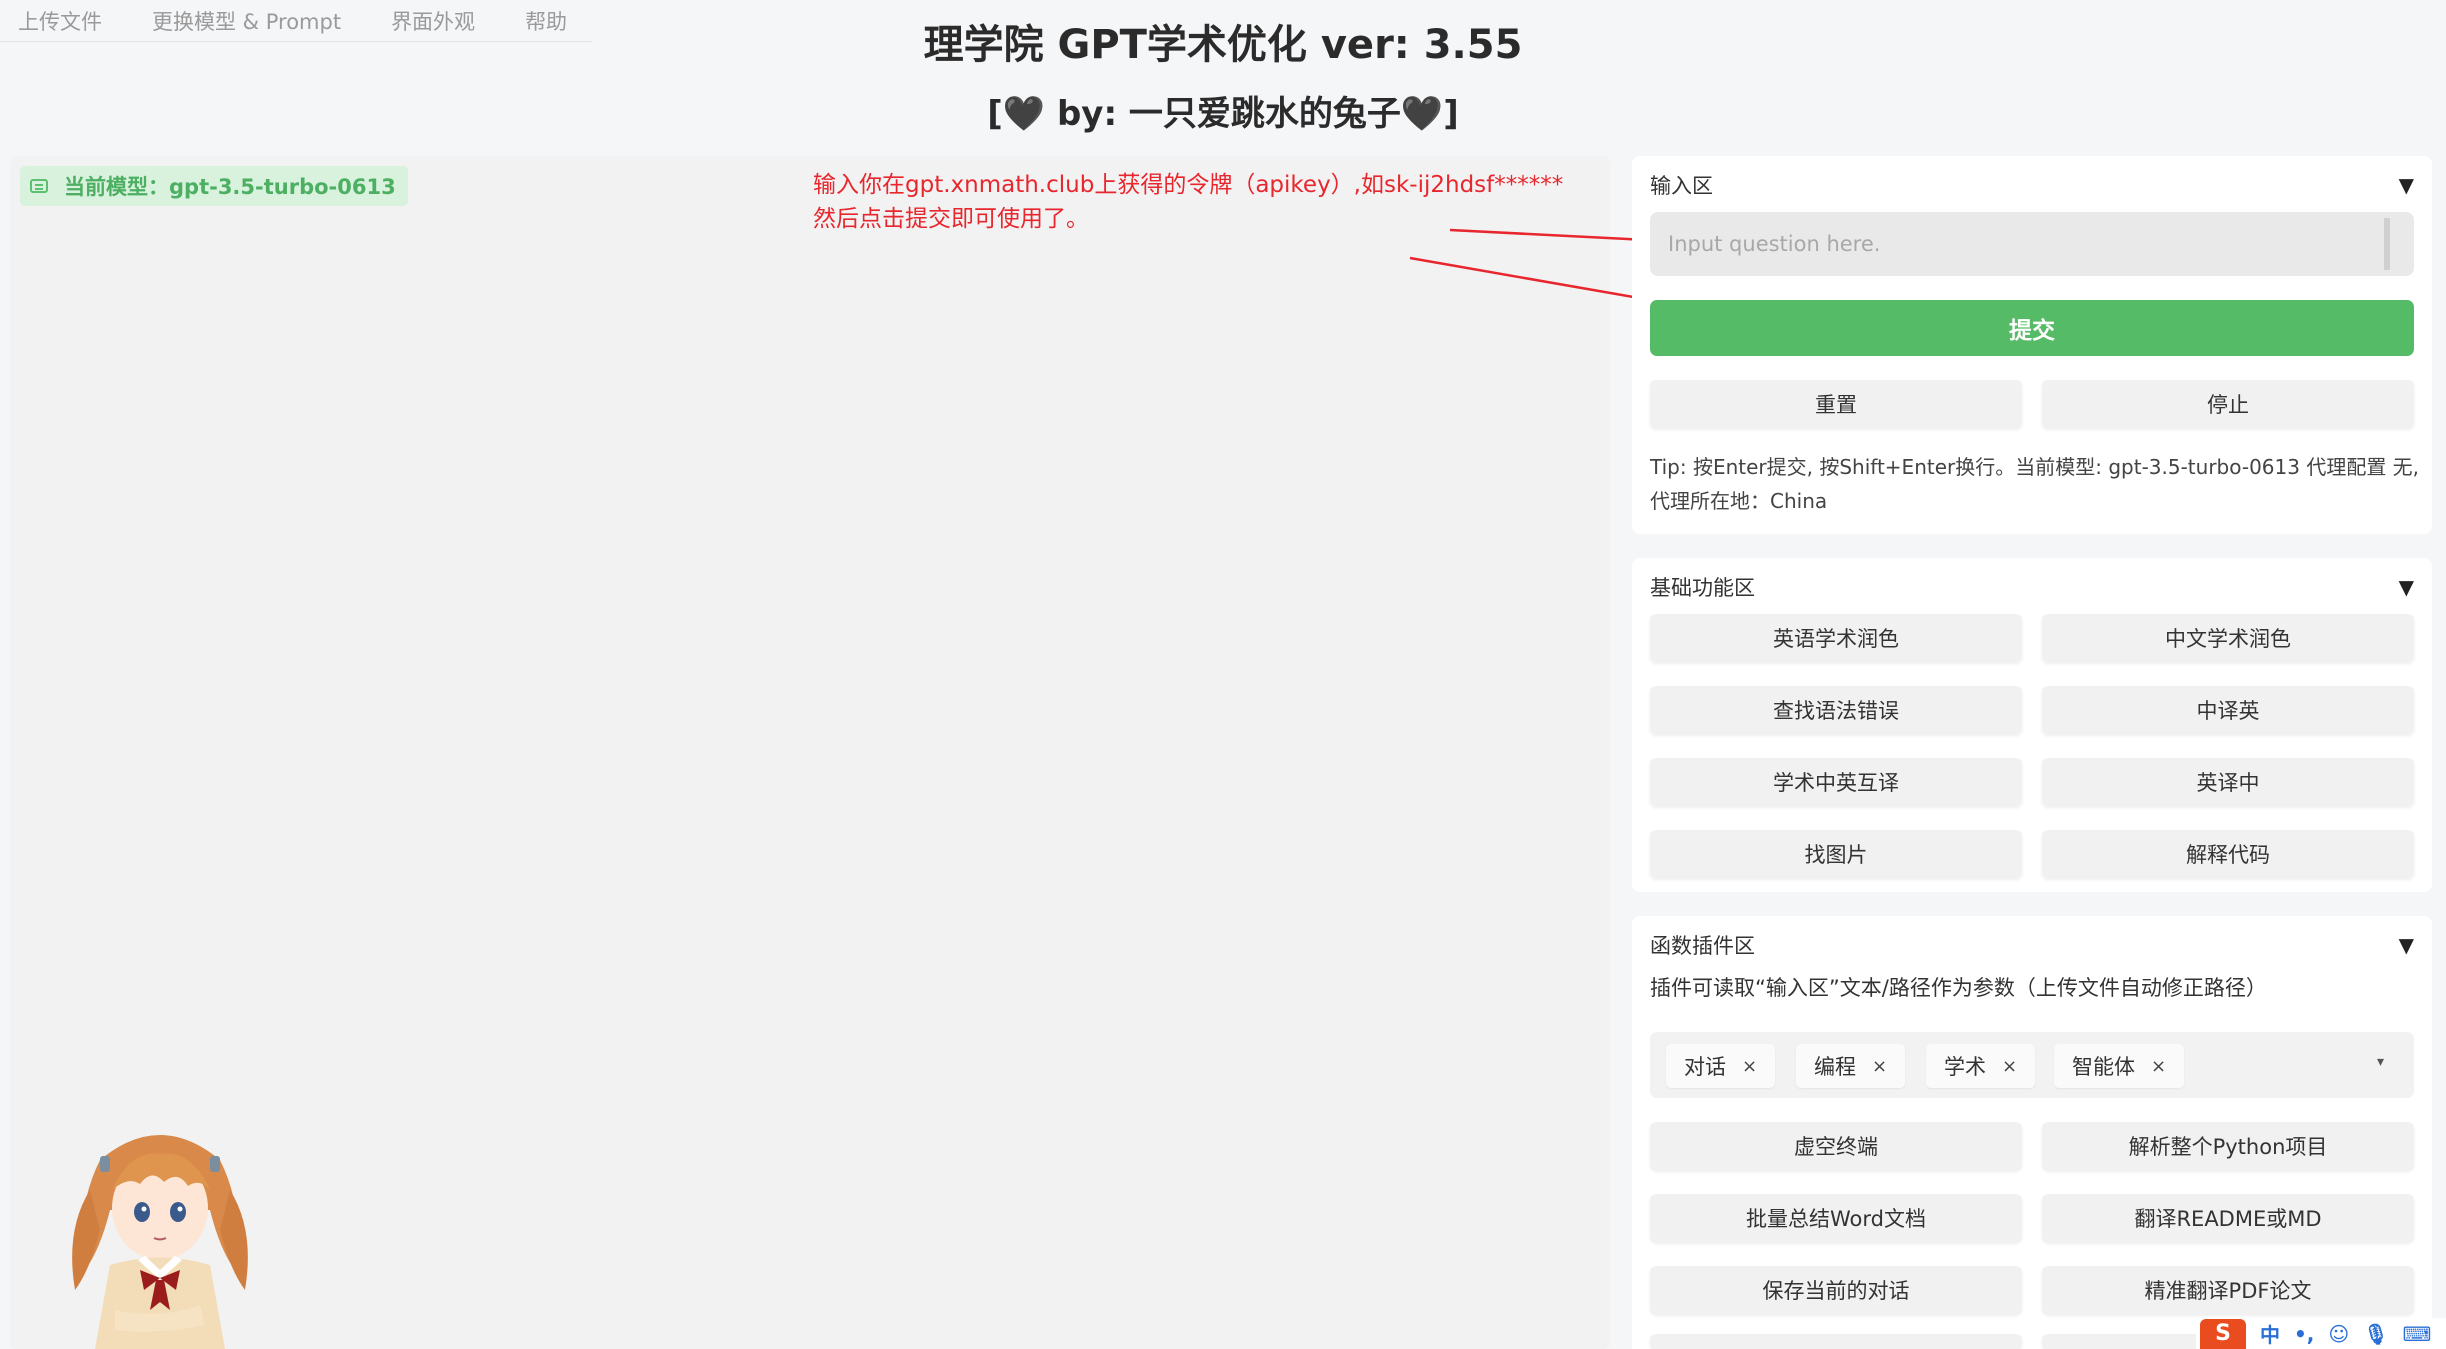 Image resolution: width=2446 pixels, height=1349 pixels. Describe the element at coordinates (1836, 1218) in the screenshot. I see `summarize-word-button: 批量总结Word文档` at that location.